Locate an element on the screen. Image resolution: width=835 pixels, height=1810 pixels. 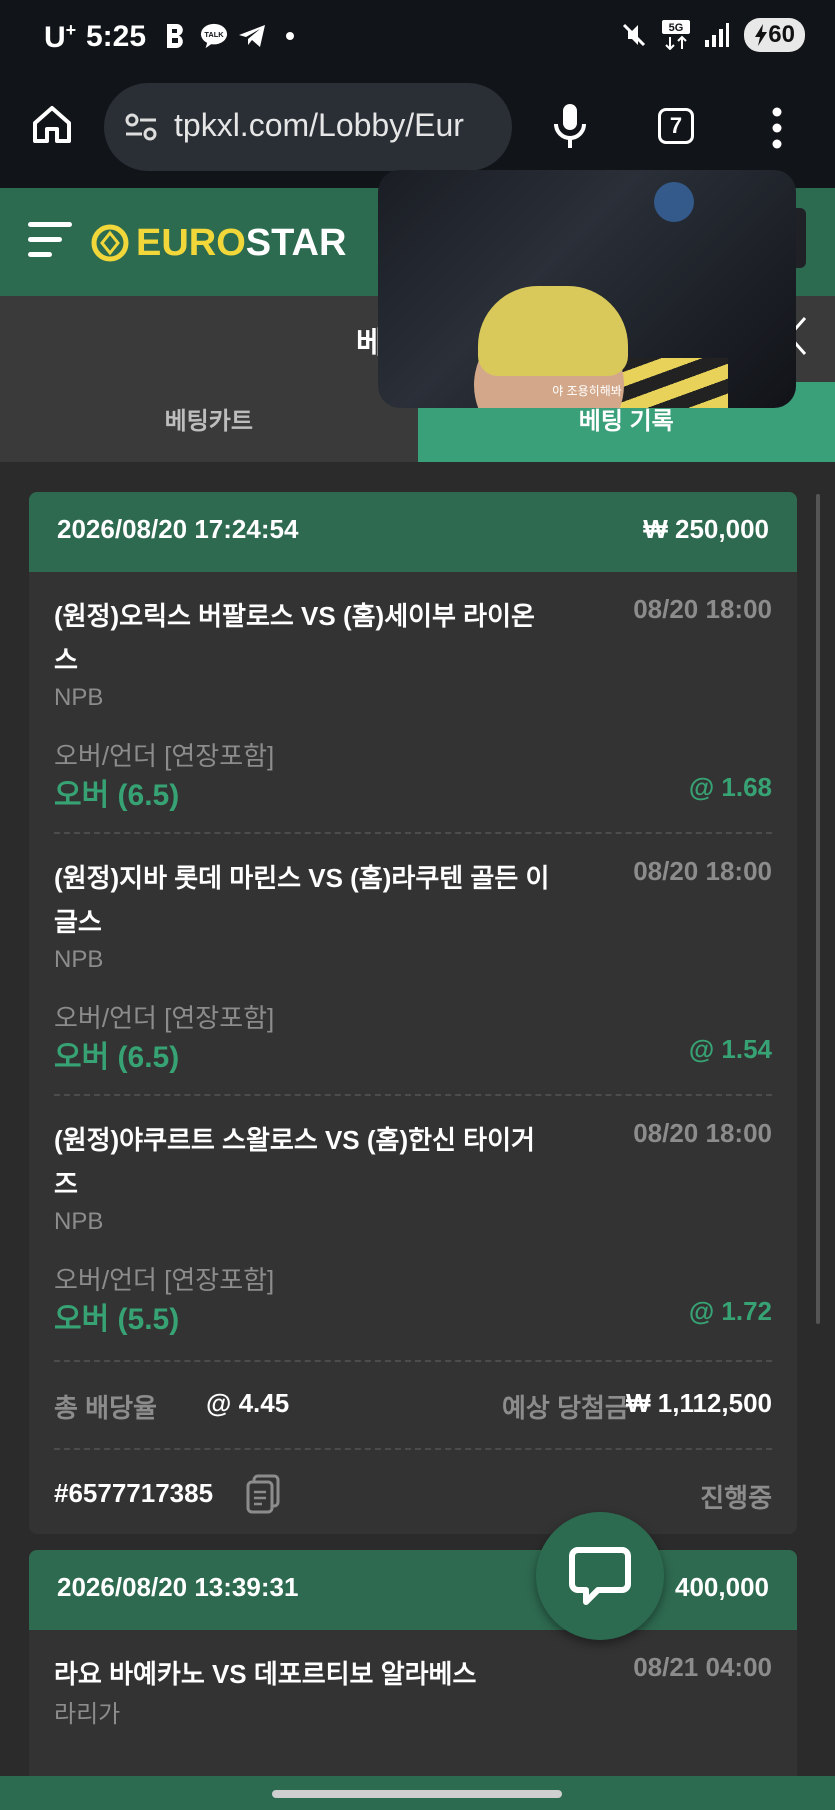
hamburger-icon is located at coordinates (50, 239).